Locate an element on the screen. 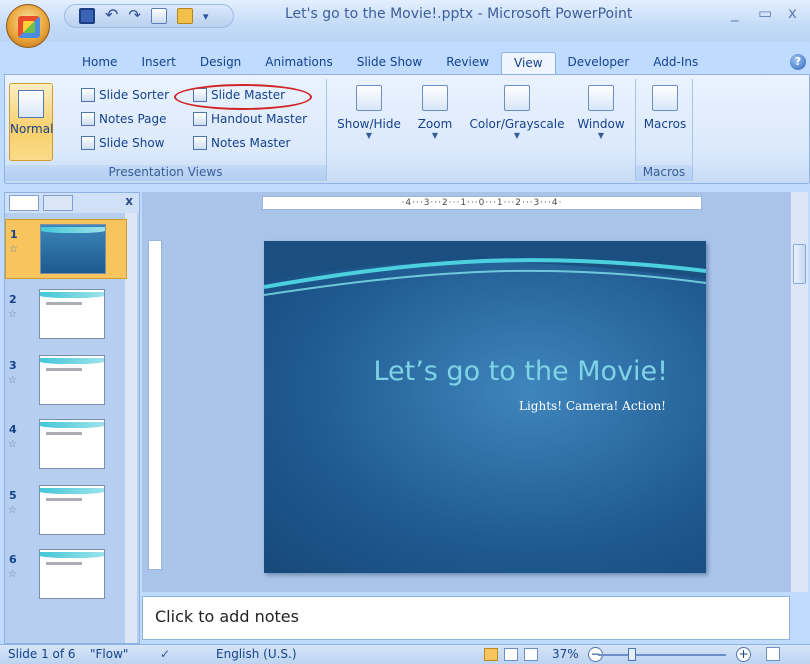 The width and height of the screenshot is (810, 664). zoom-button: Zoom ▼ is located at coordinates (435, 109).